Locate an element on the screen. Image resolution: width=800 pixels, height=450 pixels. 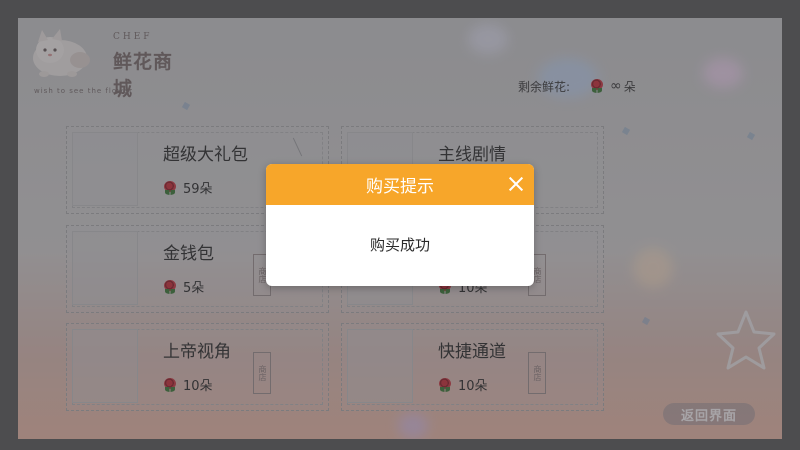
dialog-header: 购买提示 is located at coordinates (400, 184).